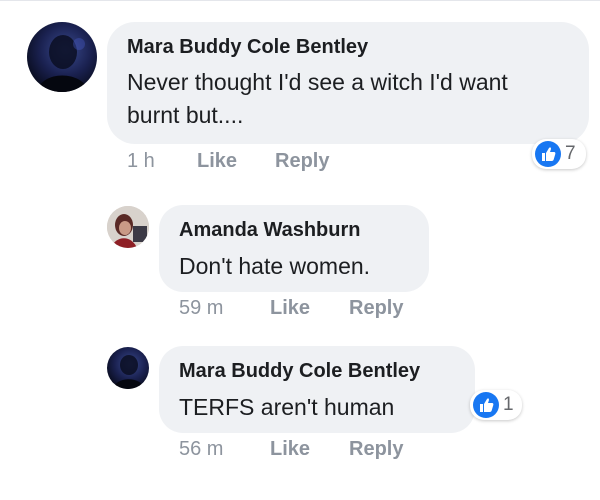 Image resolution: width=600 pixels, height=500 pixels. I want to click on reaction-count: 7, so click(570, 153).